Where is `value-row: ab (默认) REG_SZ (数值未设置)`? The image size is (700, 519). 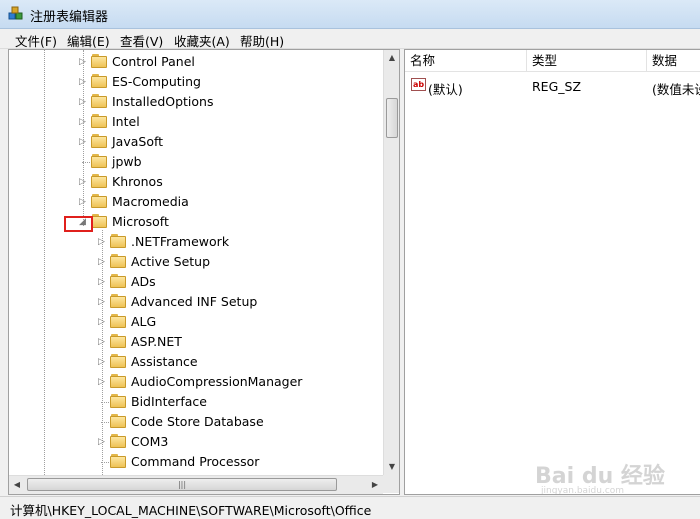 value-row: ab (默认) REG_SZ (数值未设置) is located at coordinates (552, 86).